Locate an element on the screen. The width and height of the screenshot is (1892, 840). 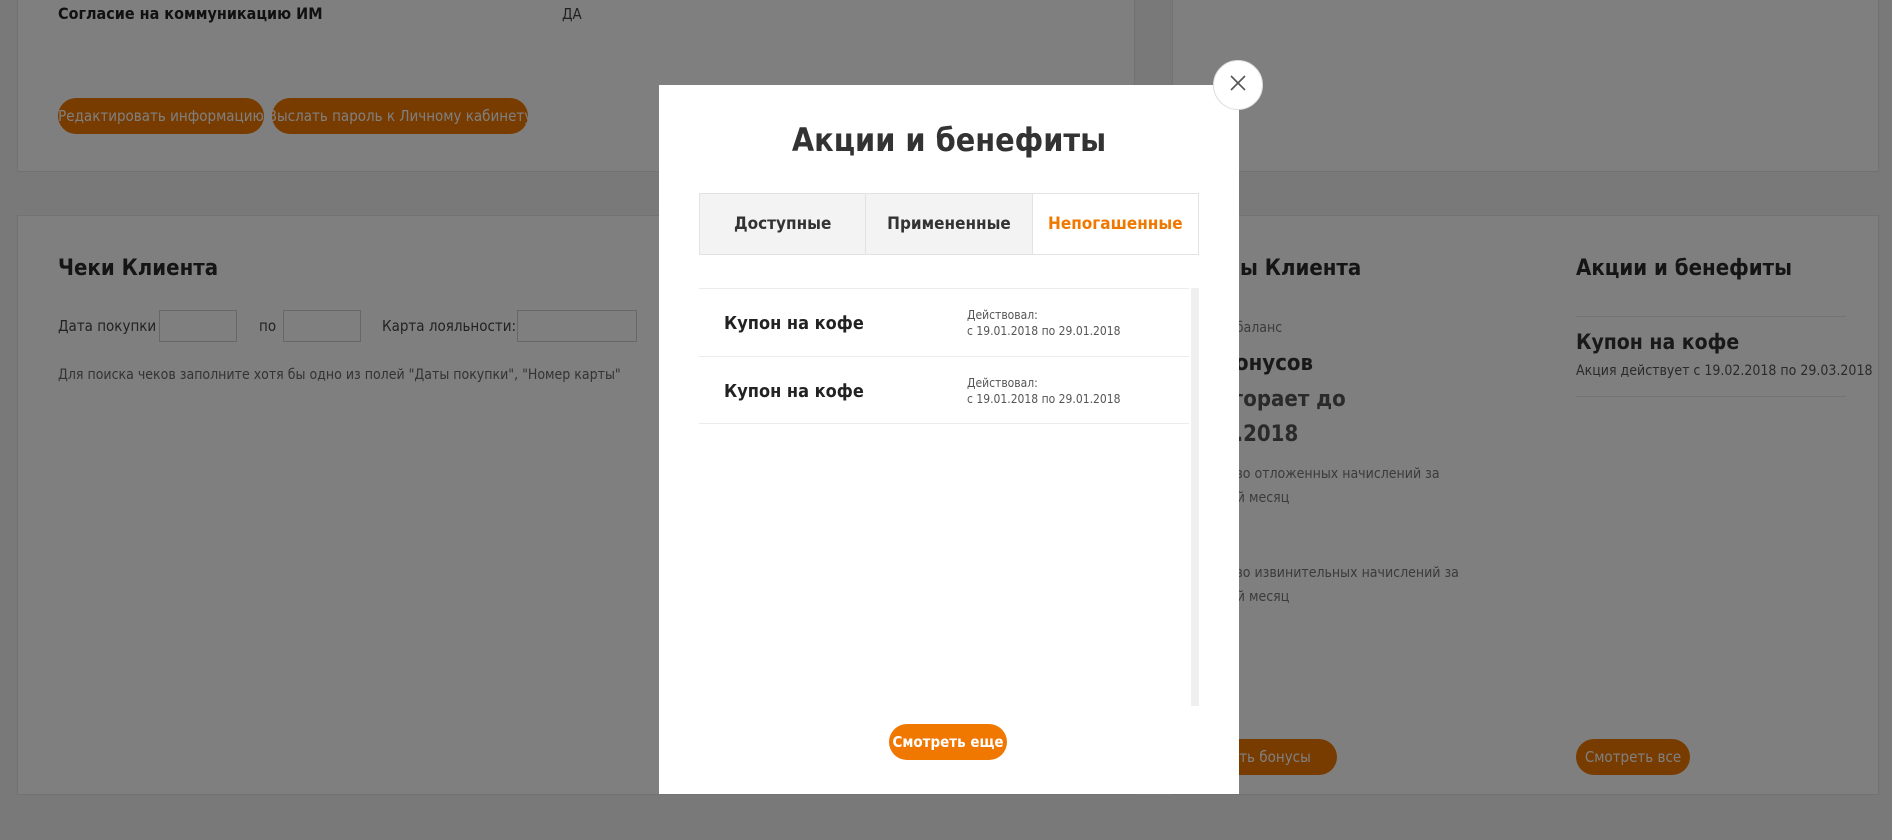
tab-applied: Примененные is located at coordinates (949, 224).